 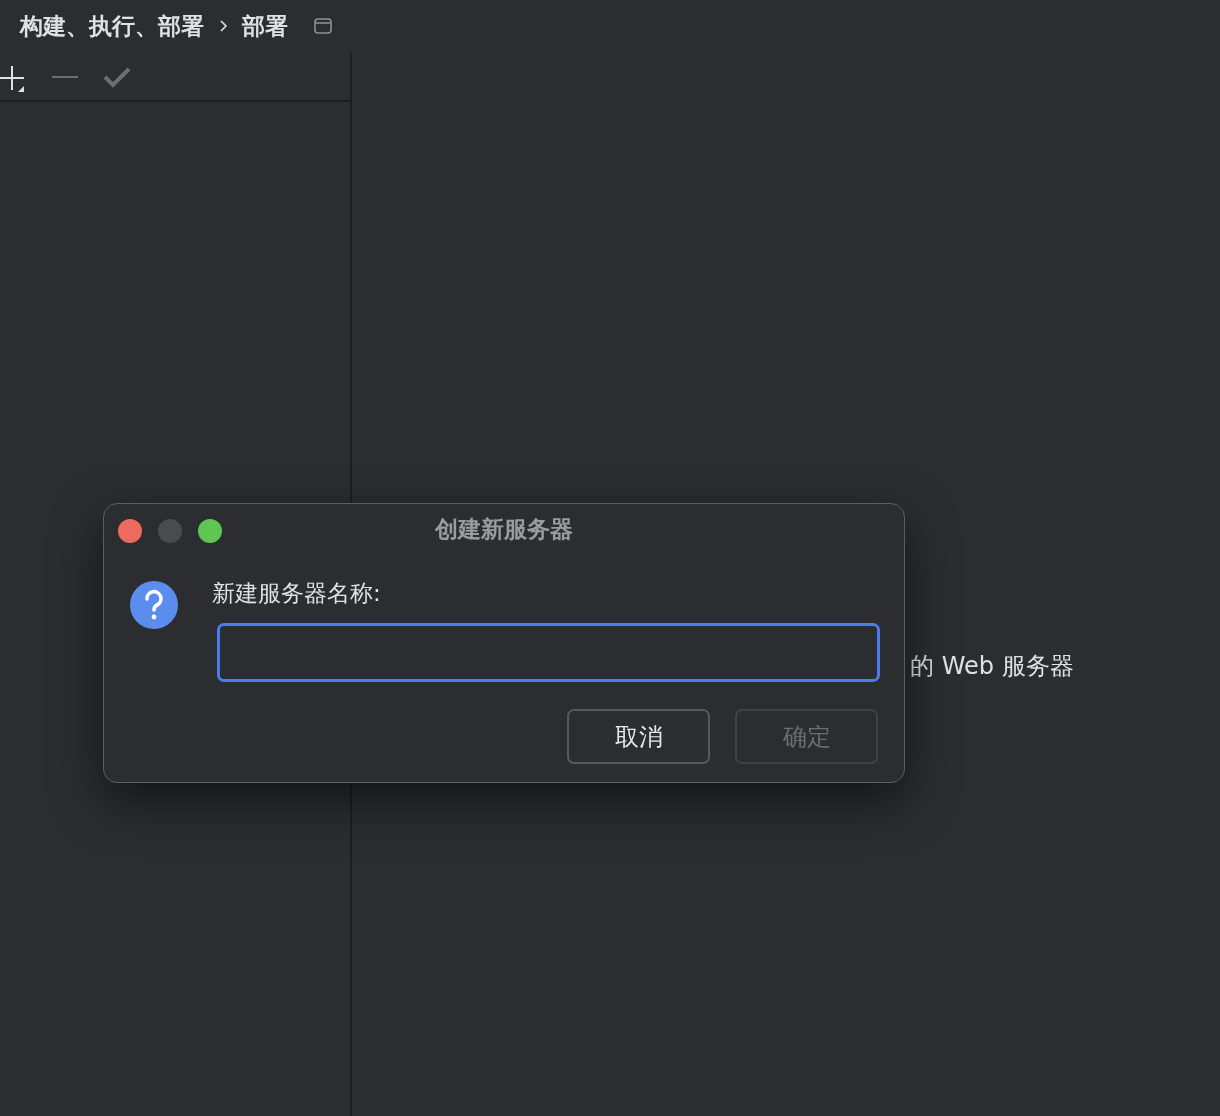 What do you see at coordinates (117, 77) in the screenshot?
I see `check-icon` at bounding box center [117, 77].